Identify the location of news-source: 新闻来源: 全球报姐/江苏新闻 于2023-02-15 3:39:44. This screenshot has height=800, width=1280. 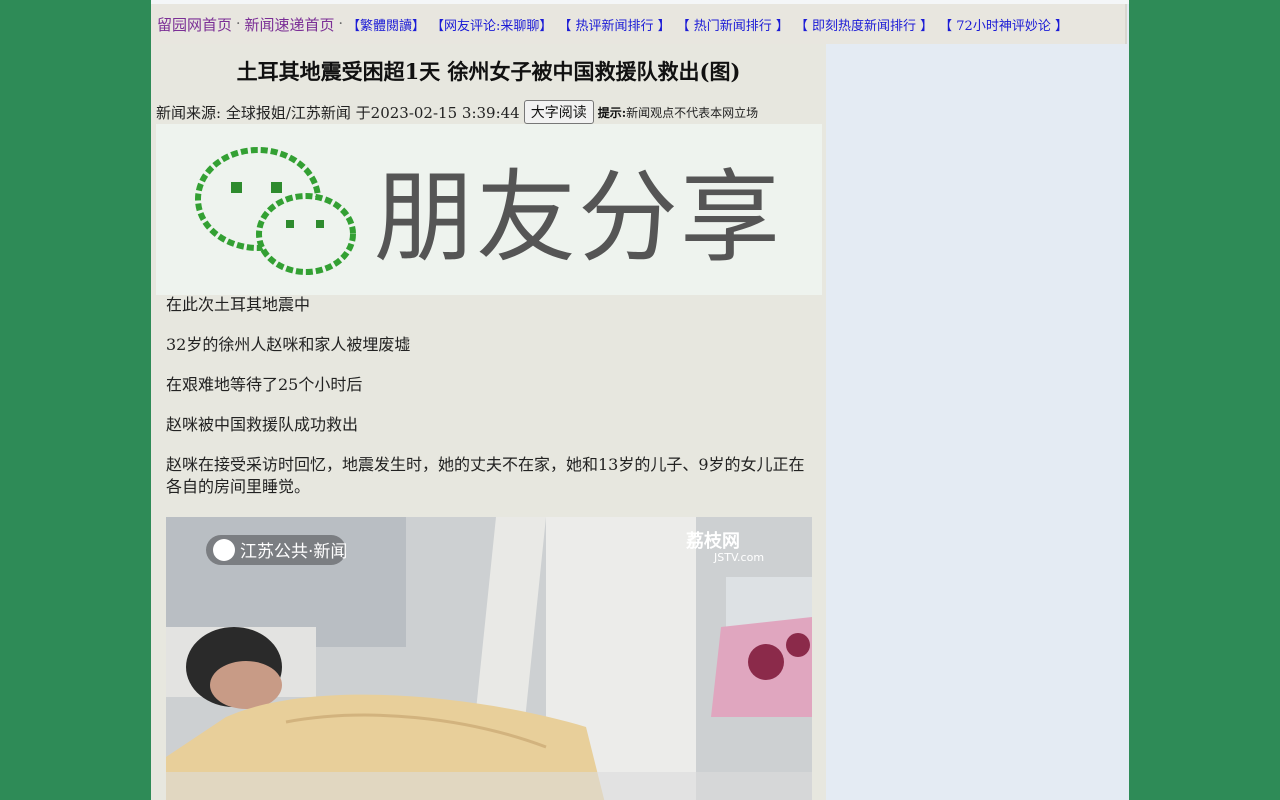
(338, 112).